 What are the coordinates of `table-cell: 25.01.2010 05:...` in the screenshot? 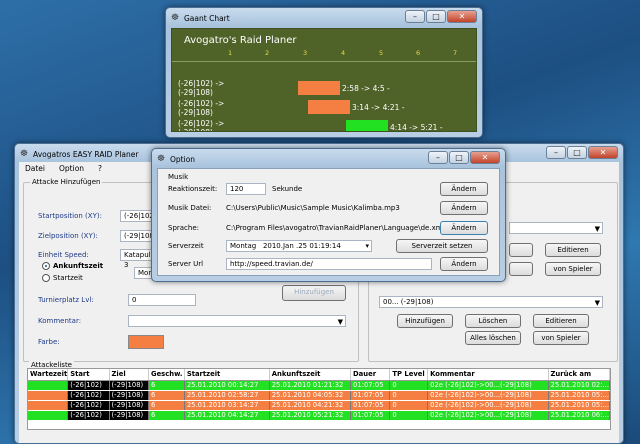 It's located at (579, 395).